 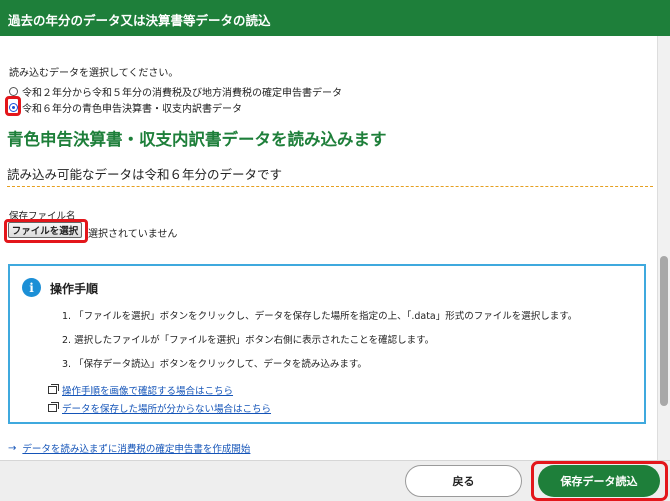 I want to click on option-blue-return: 令和６年分の青色申告決算書・収支内訳書データ, so click(x=125, y=107).